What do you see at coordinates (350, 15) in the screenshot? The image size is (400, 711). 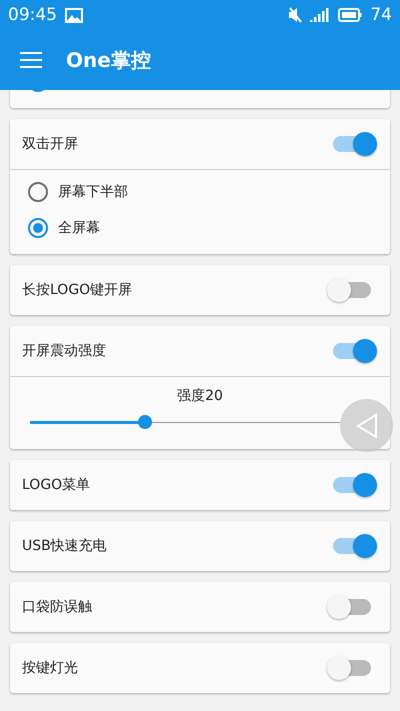 I see `battery-icon` at bounding box center [350, 15].